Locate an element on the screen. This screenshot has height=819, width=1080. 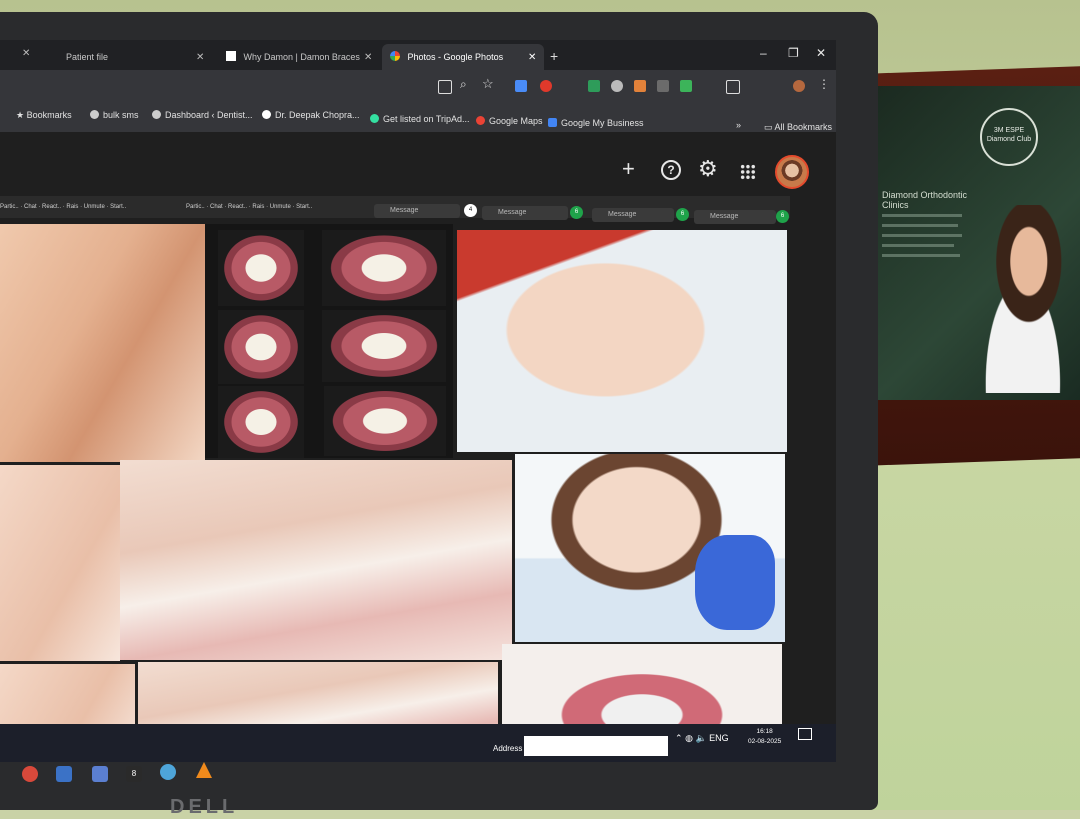
photo-thumbnail-front-teeth is located at coordinates (385, 421).